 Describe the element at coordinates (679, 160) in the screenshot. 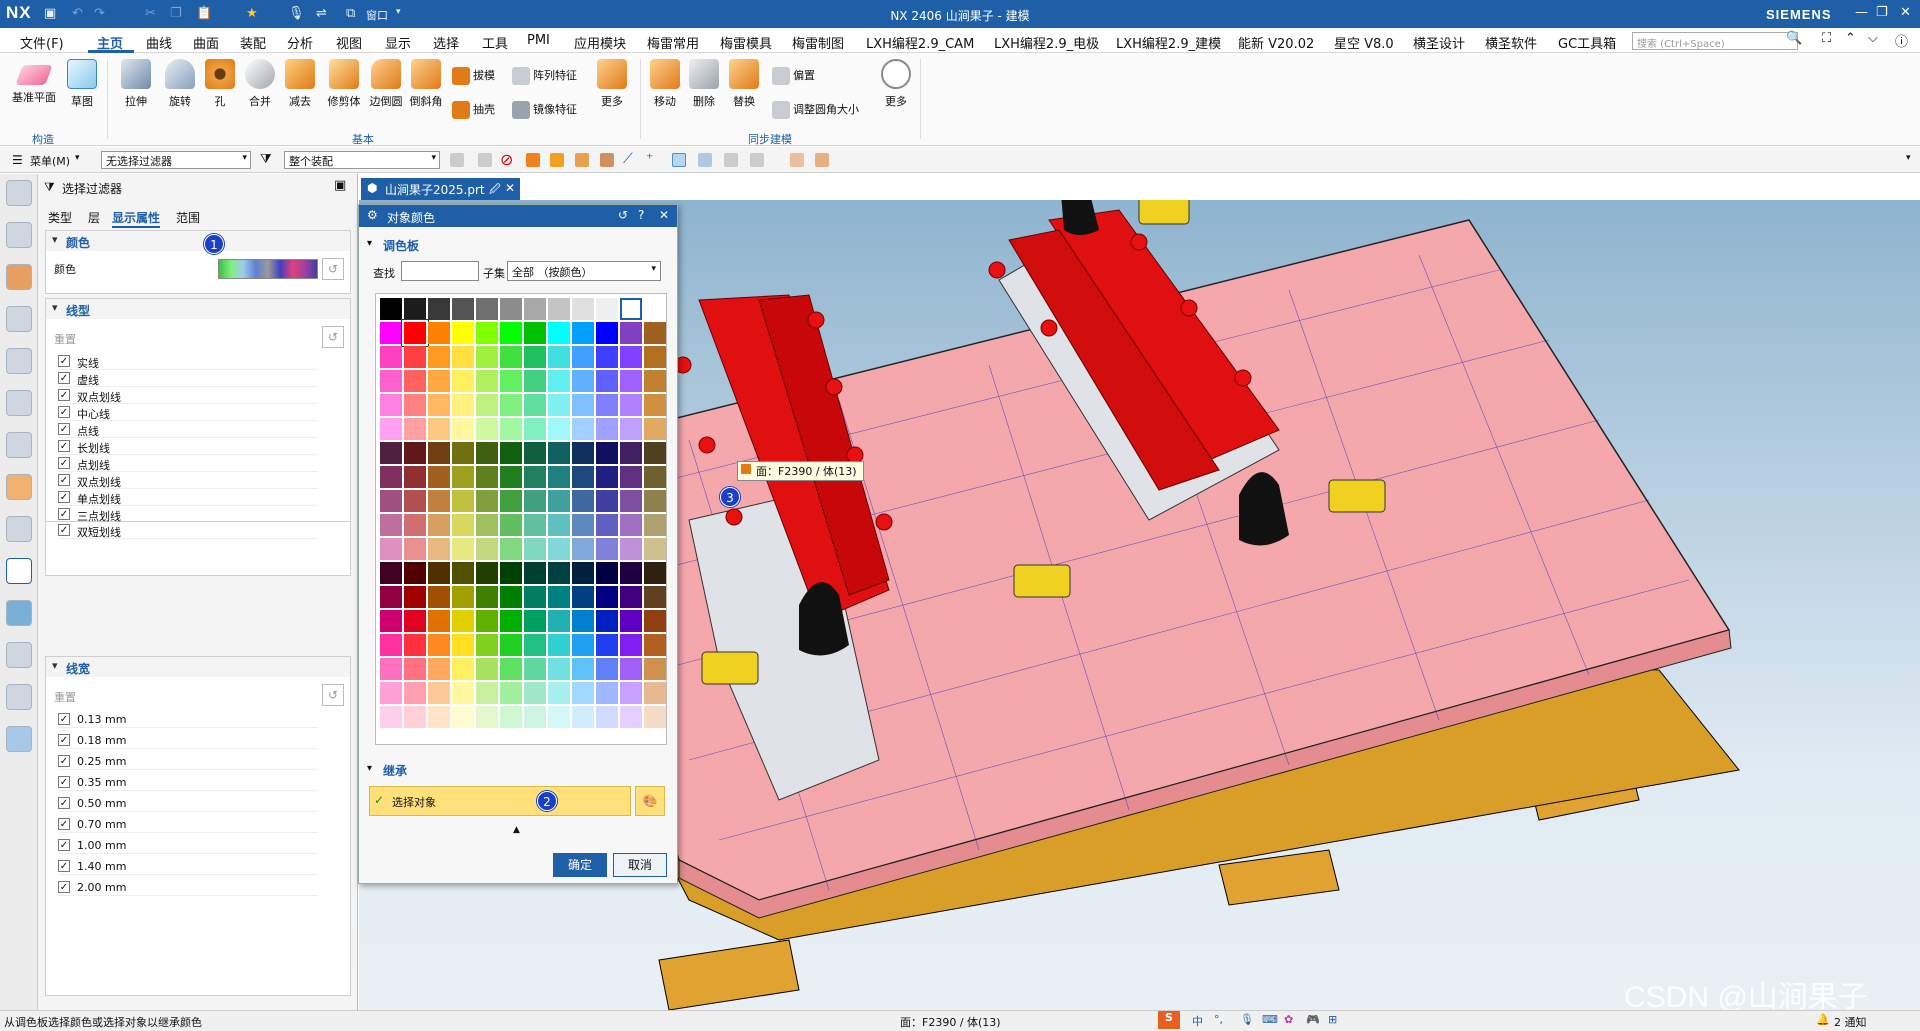

I see `cursor-select-icon` at that location.